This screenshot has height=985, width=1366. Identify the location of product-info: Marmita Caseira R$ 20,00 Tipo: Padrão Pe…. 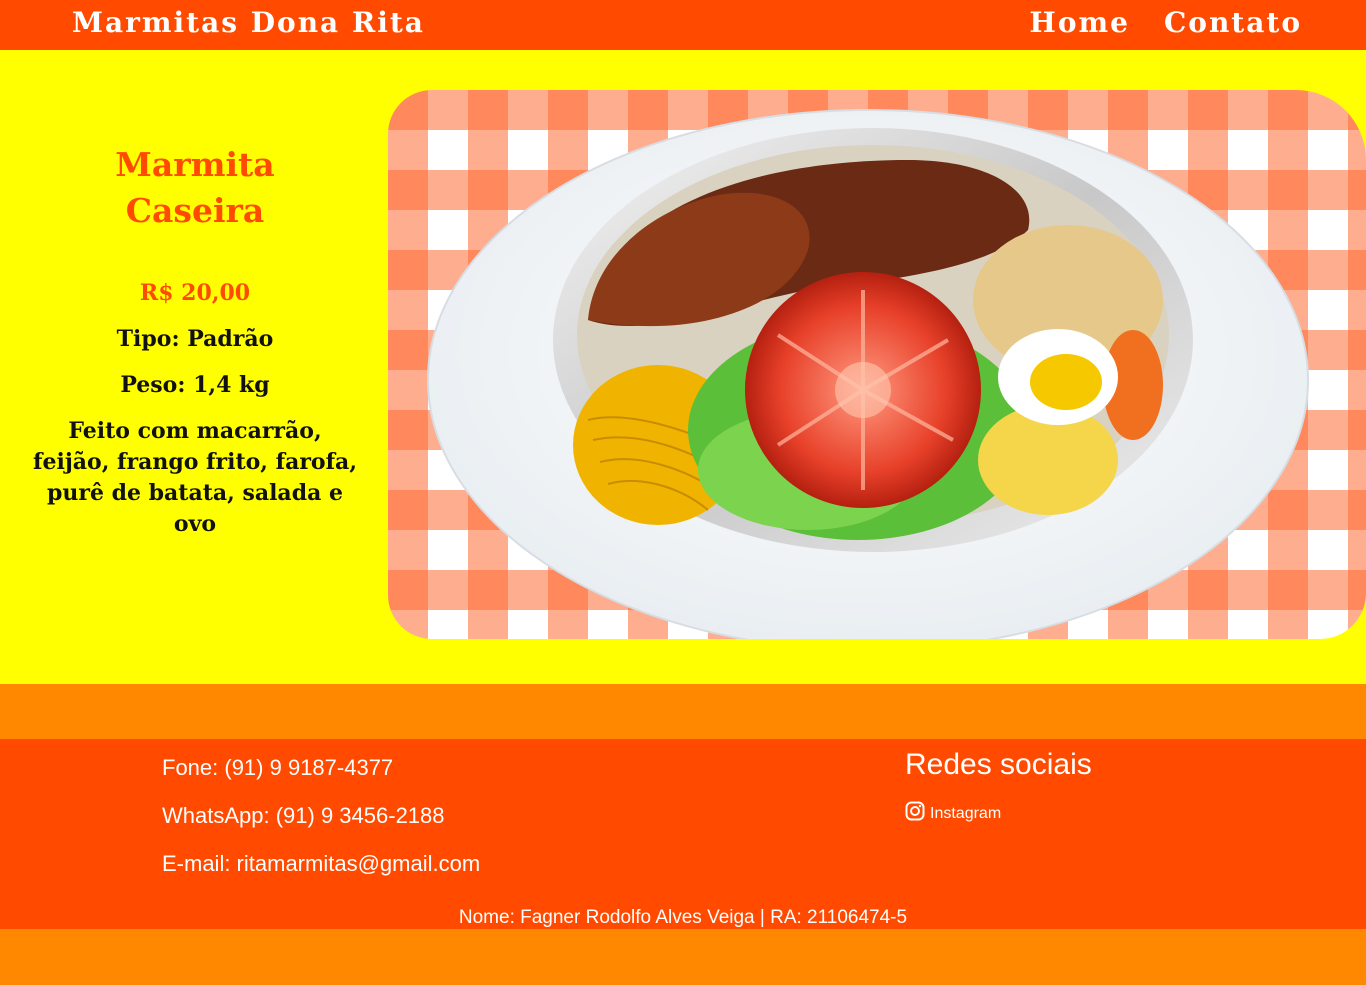
(195, 341).